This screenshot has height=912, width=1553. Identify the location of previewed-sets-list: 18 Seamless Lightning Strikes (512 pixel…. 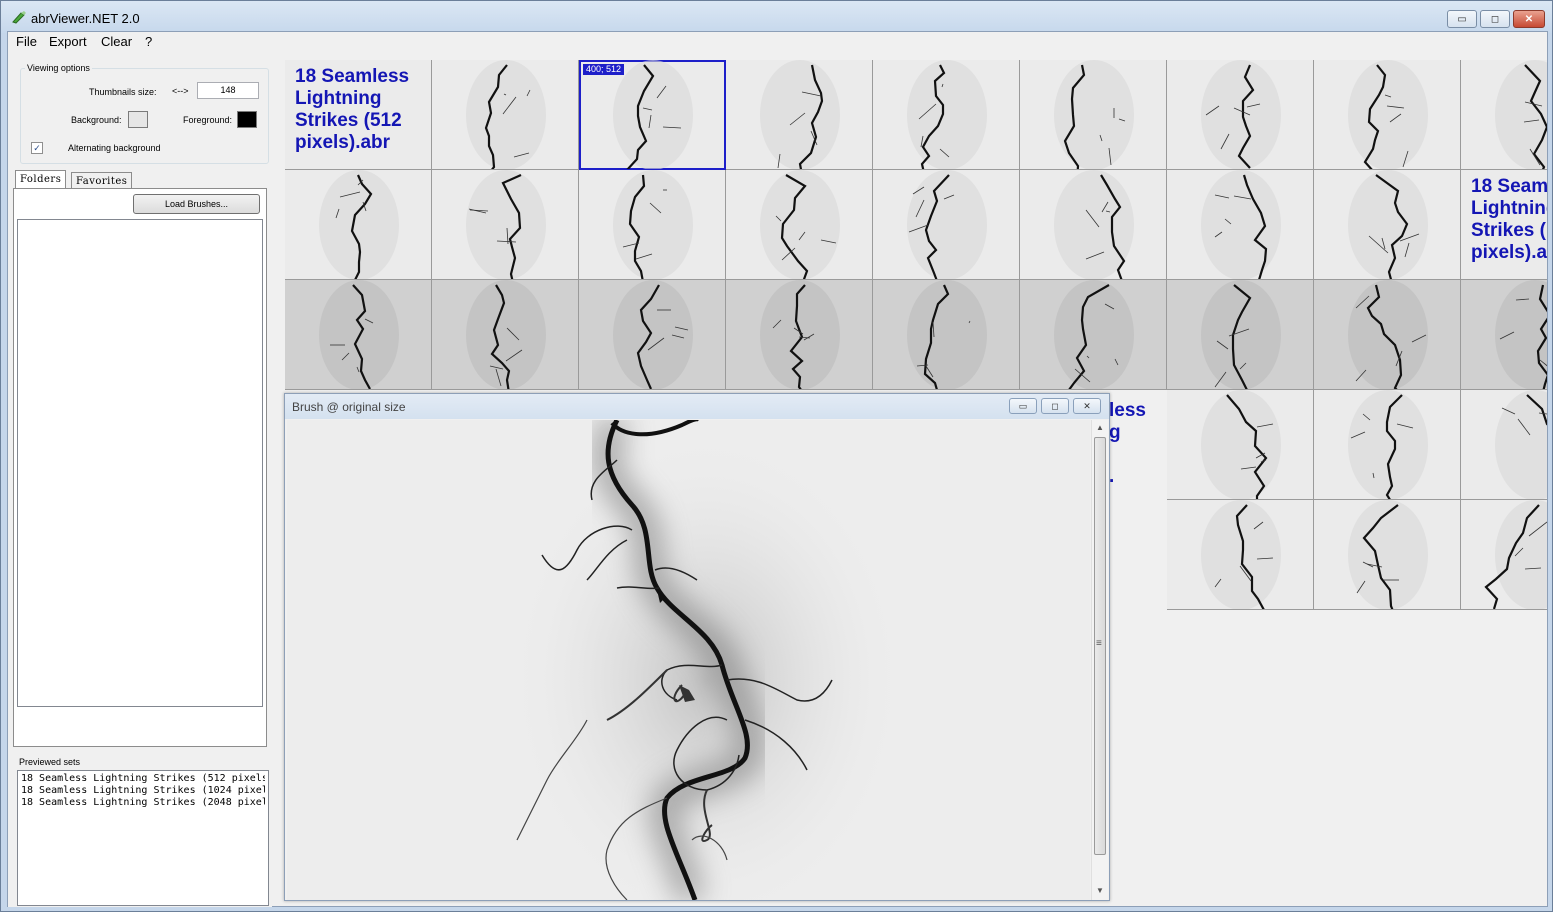
(143, 838).